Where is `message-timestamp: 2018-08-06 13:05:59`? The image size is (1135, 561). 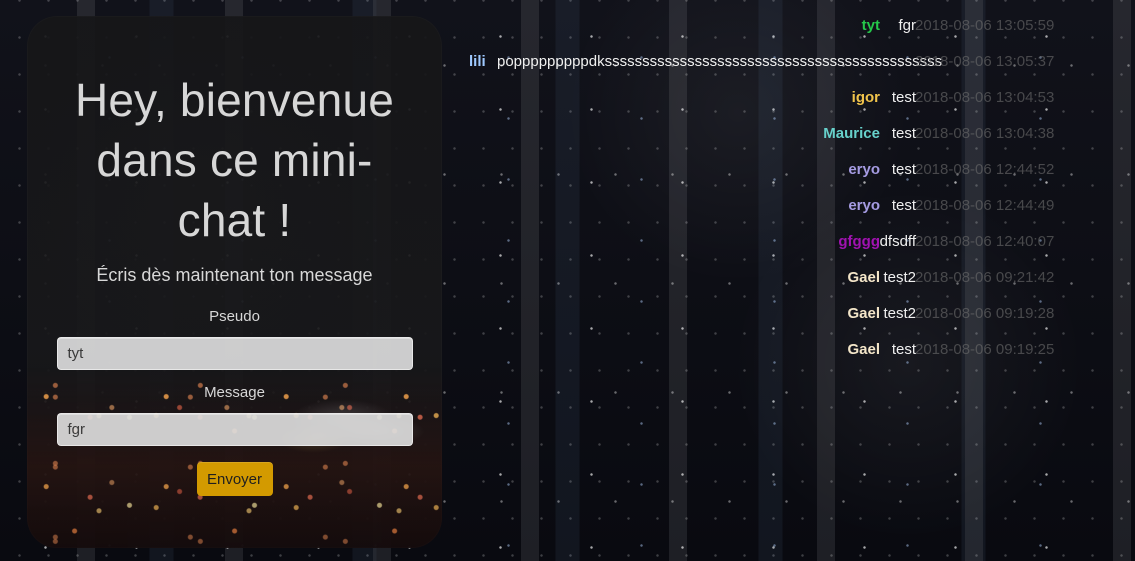
message-timestamp: 2018-08-06 13:05:59 is located at coordinates (985, 25).